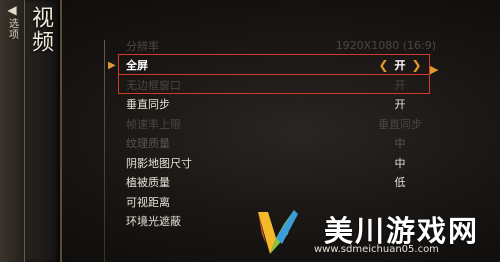 The image size is (500, 262). What do you see at coordinates (275, 124) in the screenshot?
I see `setting-row-framerate-cap: 帧速率上限 垂直同步` at bounding box center [275, 124].